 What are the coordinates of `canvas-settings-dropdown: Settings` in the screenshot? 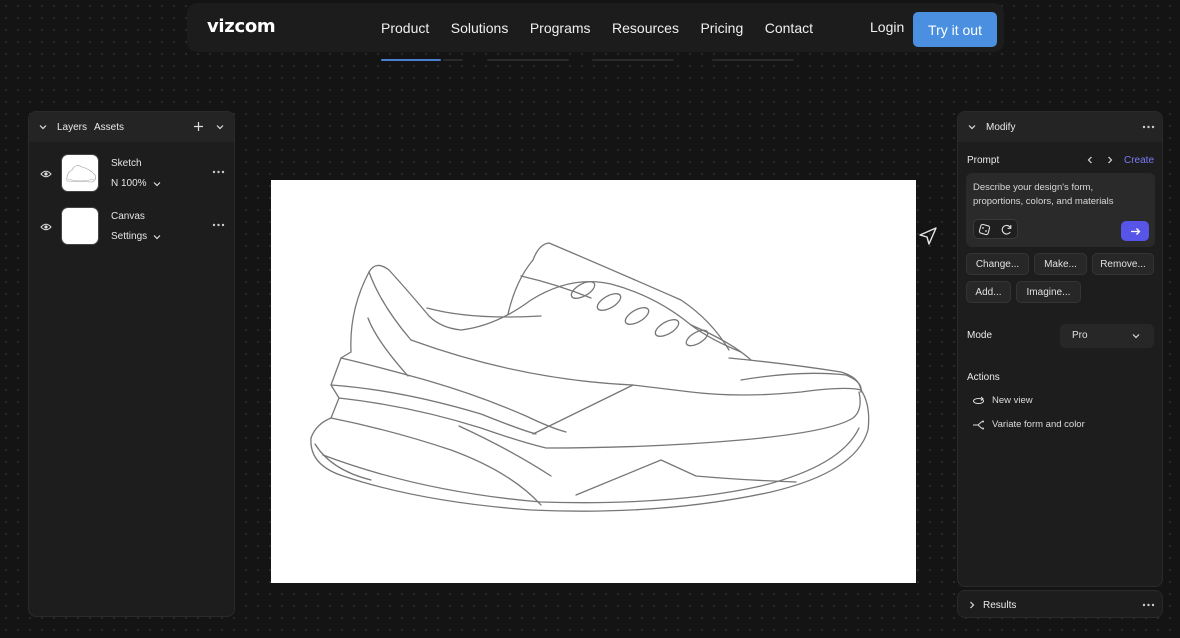 It's located at (136, 236).